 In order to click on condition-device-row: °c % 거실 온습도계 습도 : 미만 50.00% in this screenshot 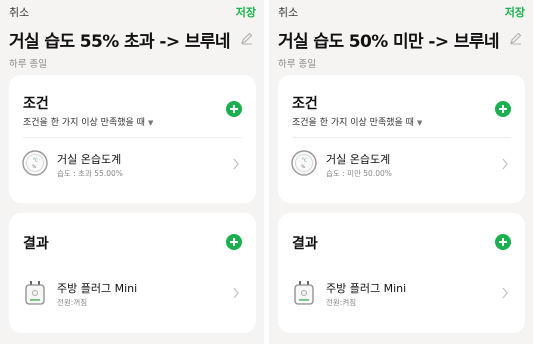, I will do `click(401, 164)`.